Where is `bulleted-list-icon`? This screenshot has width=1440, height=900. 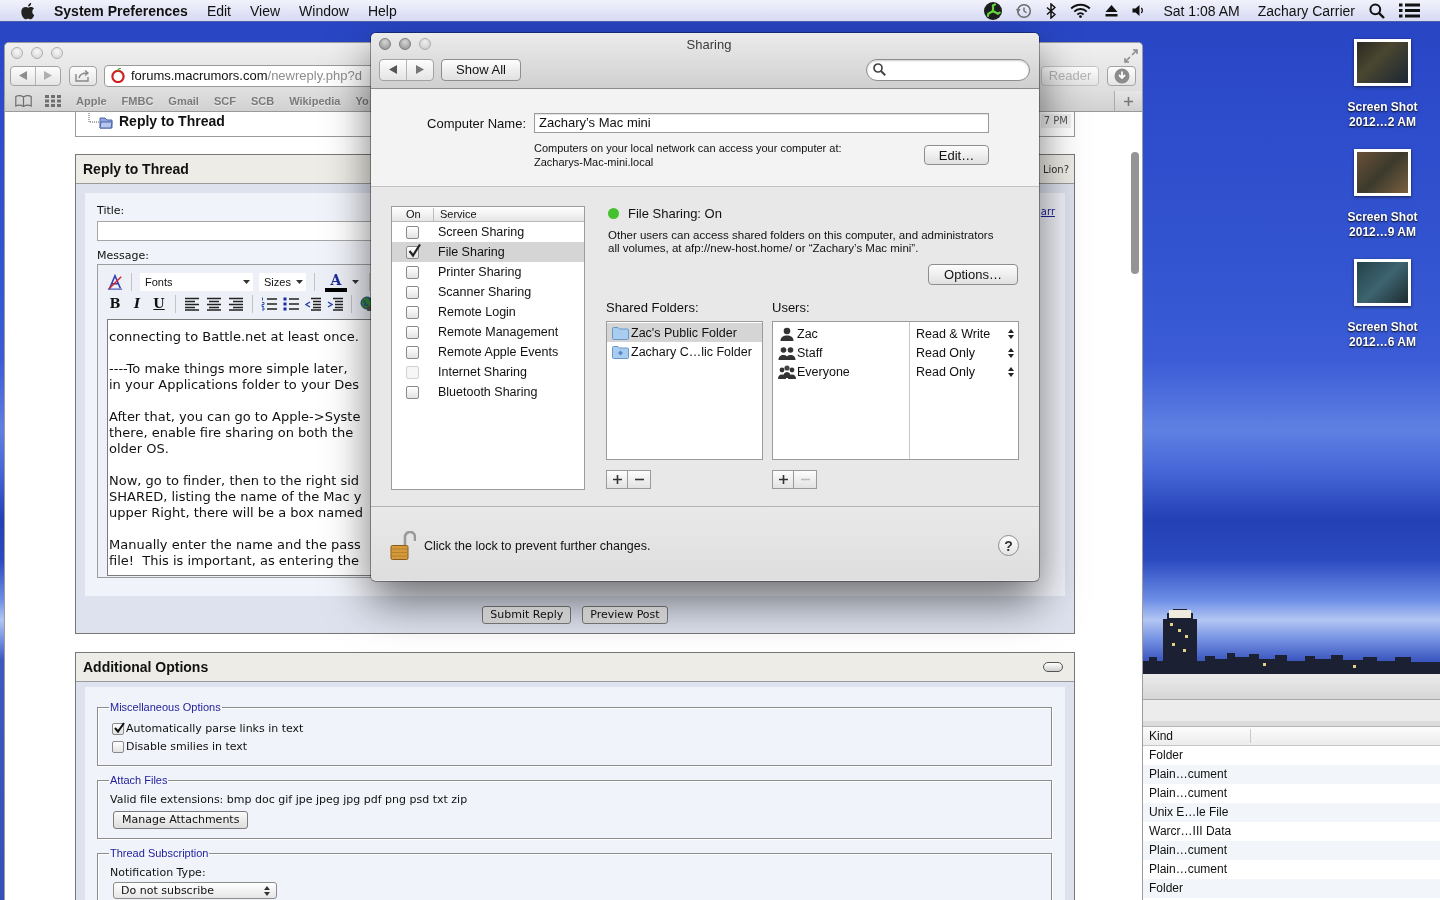
bulleted-list-icon is located at coordinates (291, 304).